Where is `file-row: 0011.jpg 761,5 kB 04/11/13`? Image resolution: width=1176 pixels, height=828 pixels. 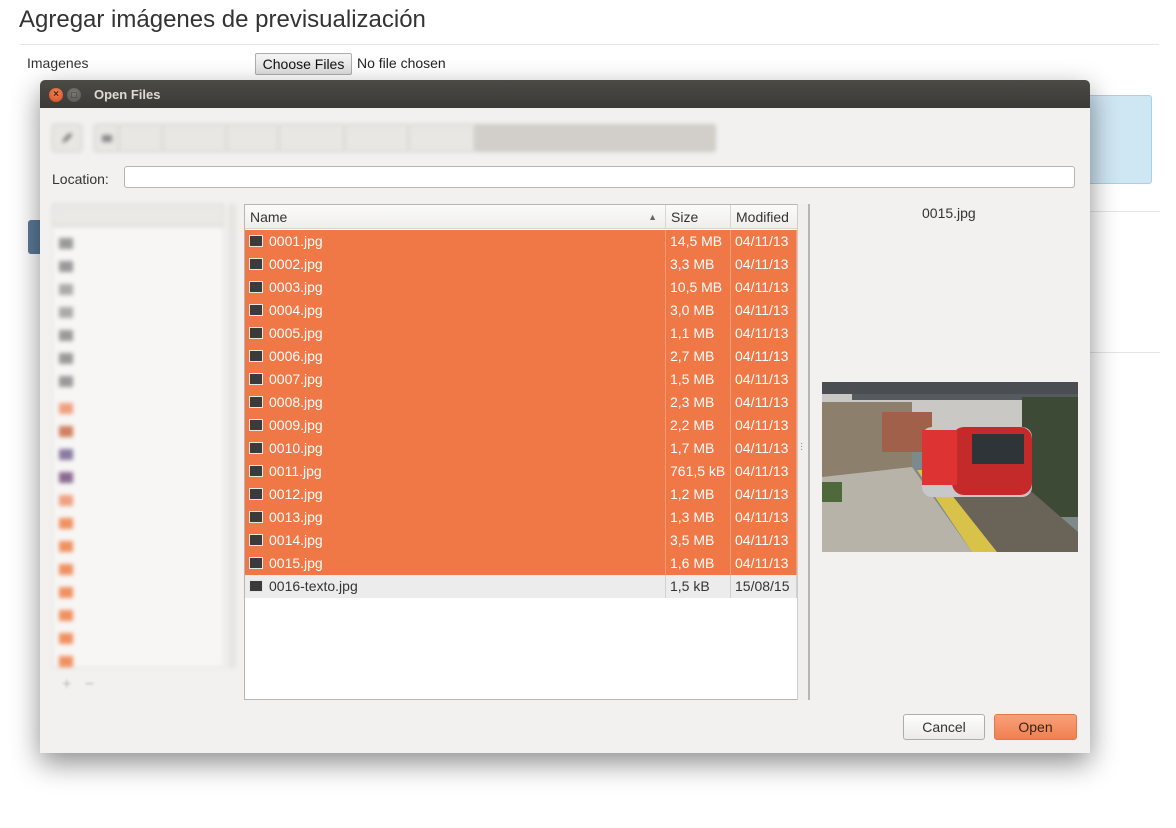 file-row: 0011.jpg 761,5 kB 04/11/13 is located at coordinates (521, 471).